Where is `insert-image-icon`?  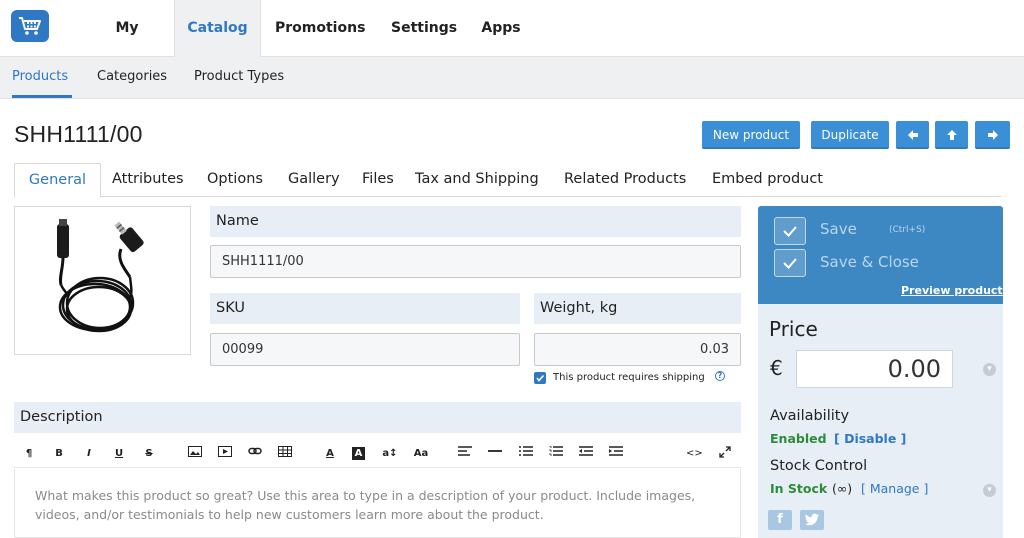
insert-image-icon is located at coordinates (195, 454).